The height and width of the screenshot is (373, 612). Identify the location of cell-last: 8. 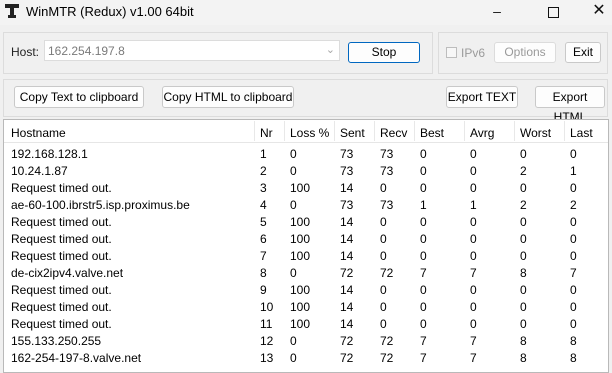
(573, 341).